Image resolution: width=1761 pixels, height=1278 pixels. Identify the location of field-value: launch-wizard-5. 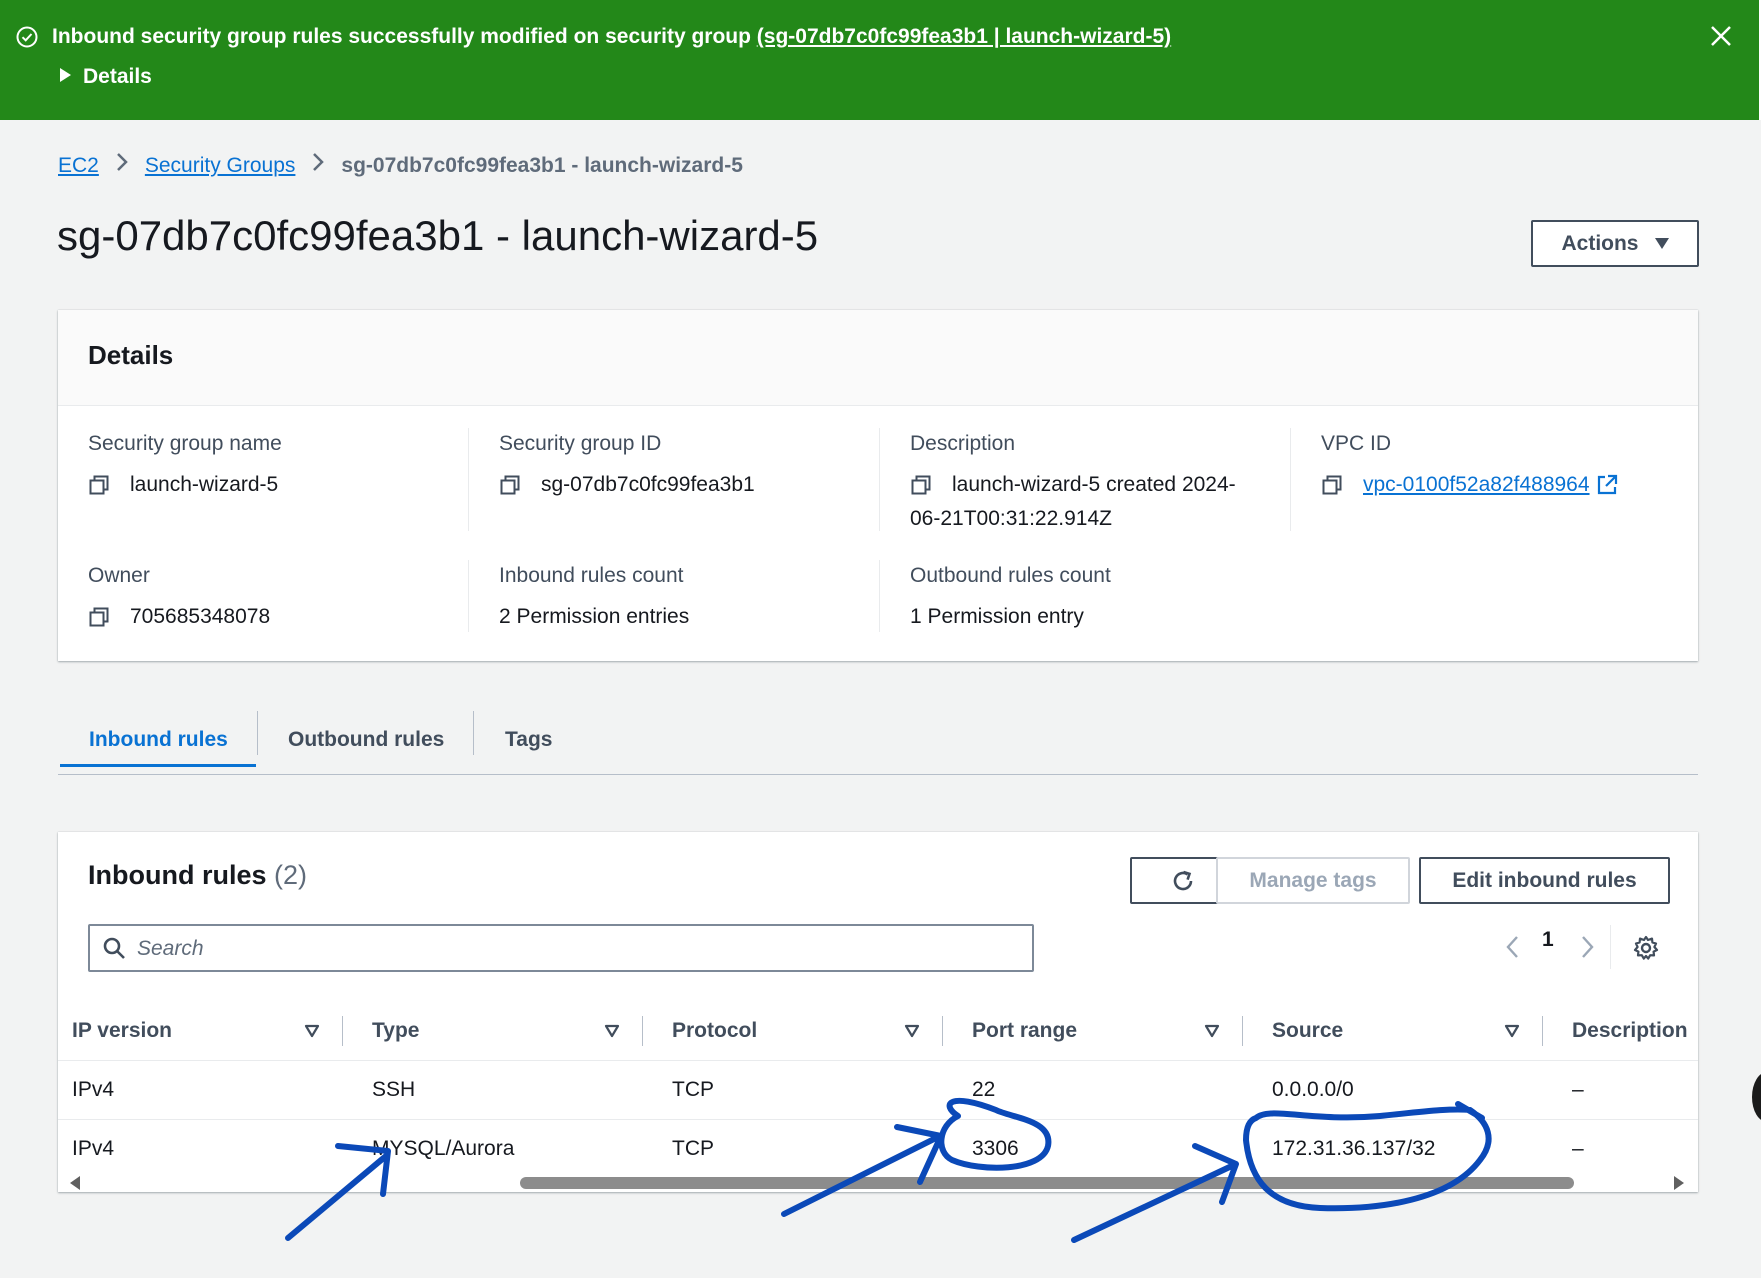
(204, 484).